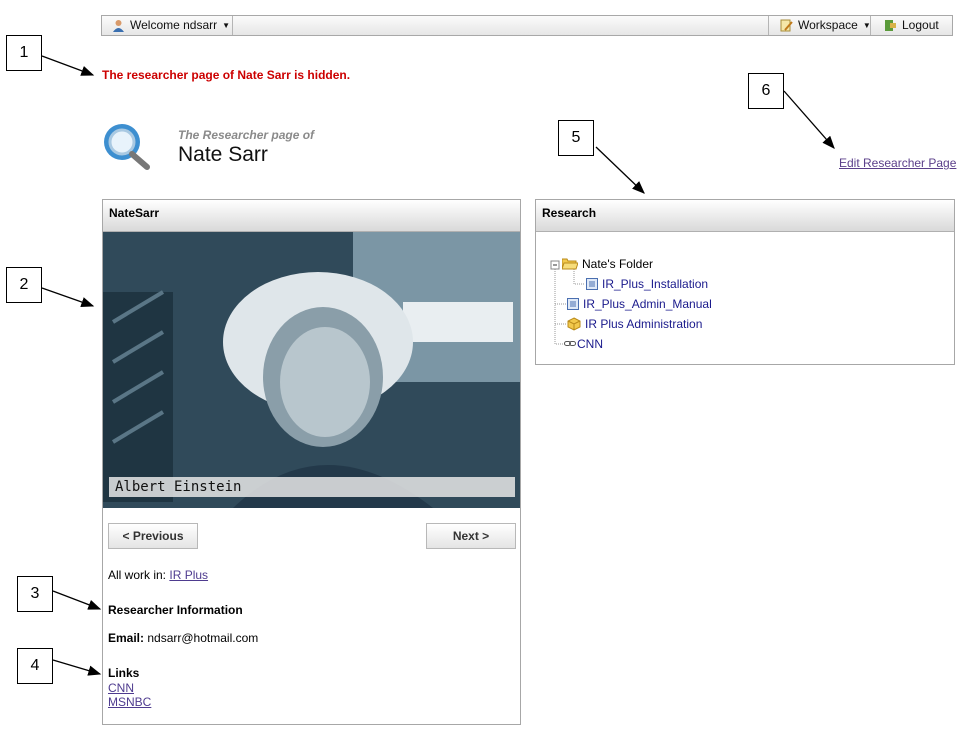 Image resolution: width=964 pixels, height=732 pixels. I want to click on callout-2: 2, so click(24, 285).